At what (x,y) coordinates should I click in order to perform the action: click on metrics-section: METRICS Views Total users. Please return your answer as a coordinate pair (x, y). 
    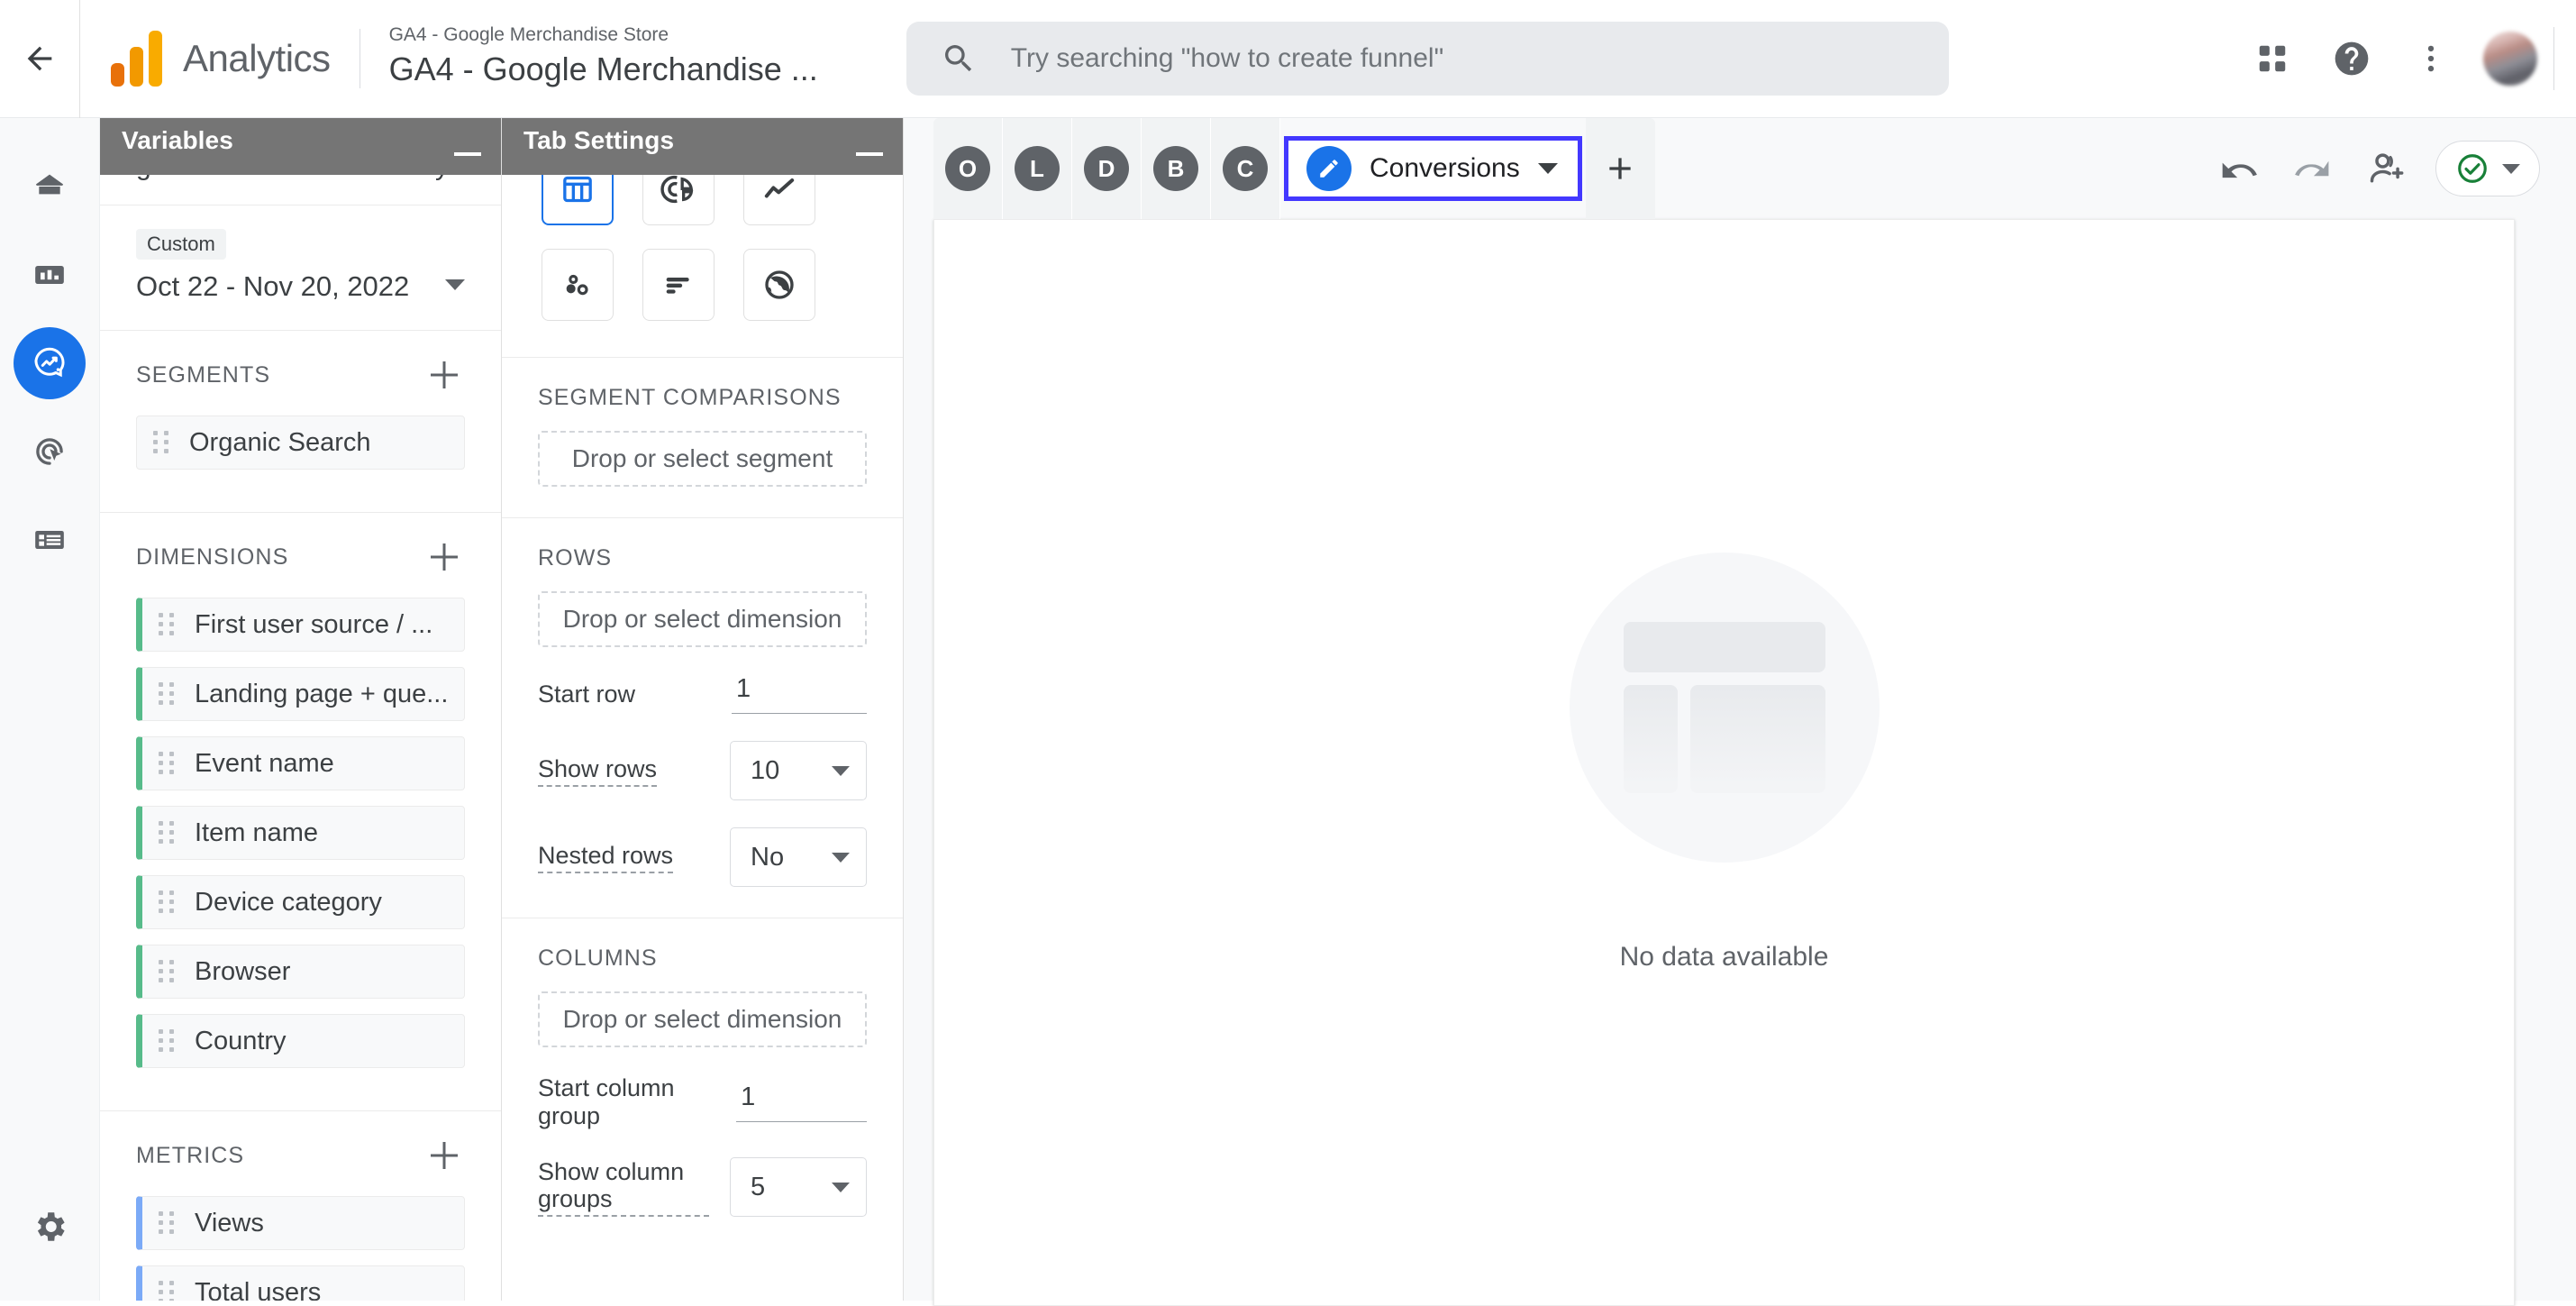
    Looking at the image, I should click on (300, 1206).